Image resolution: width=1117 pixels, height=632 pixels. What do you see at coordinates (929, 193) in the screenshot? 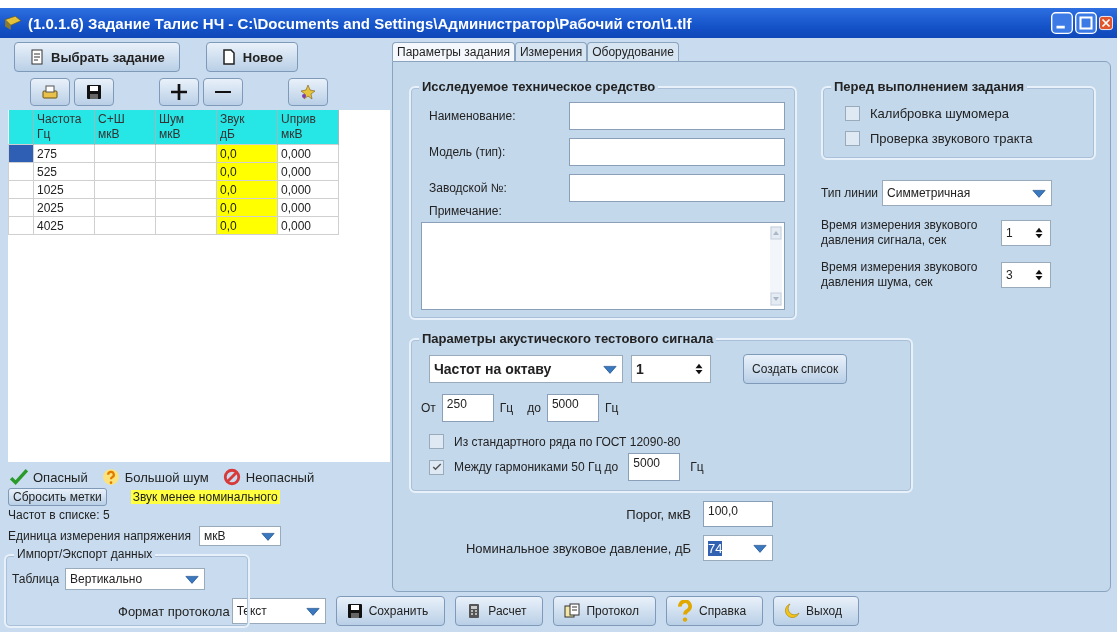
I see `combo-value: Симметричная` at bounding box center [929, 193].